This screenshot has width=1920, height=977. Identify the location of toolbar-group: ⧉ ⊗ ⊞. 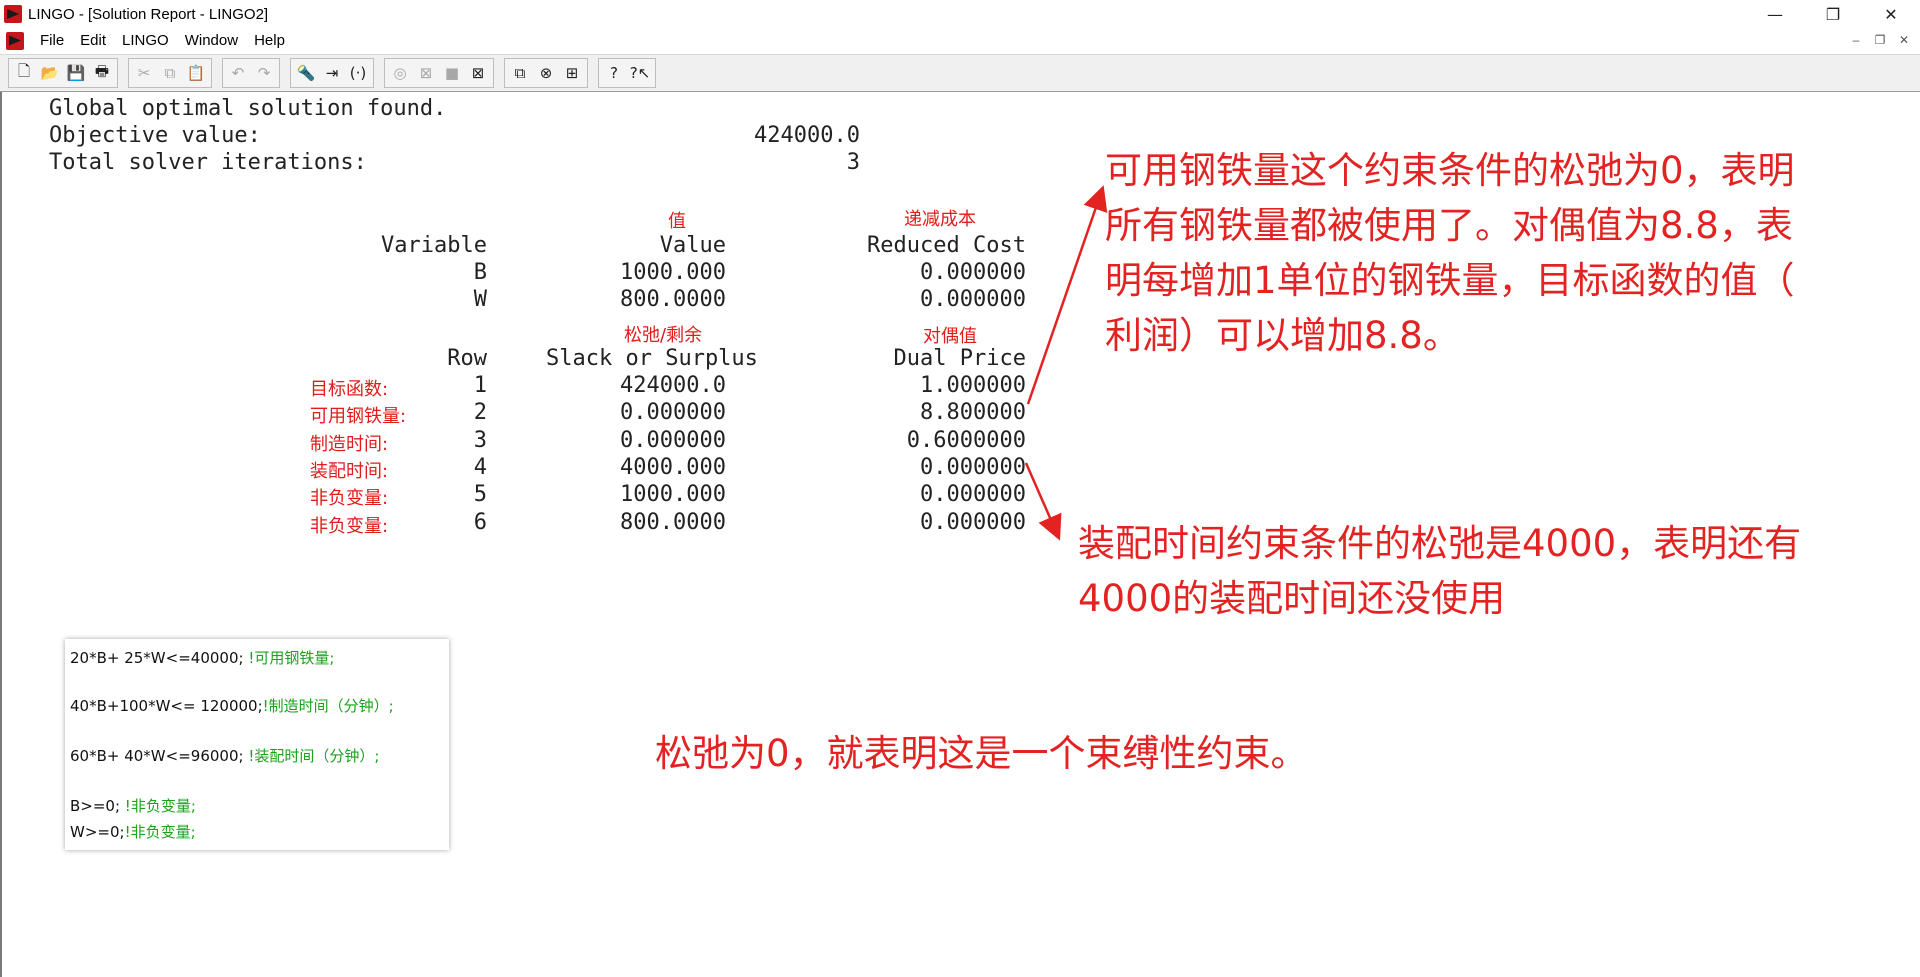
(546, 73).